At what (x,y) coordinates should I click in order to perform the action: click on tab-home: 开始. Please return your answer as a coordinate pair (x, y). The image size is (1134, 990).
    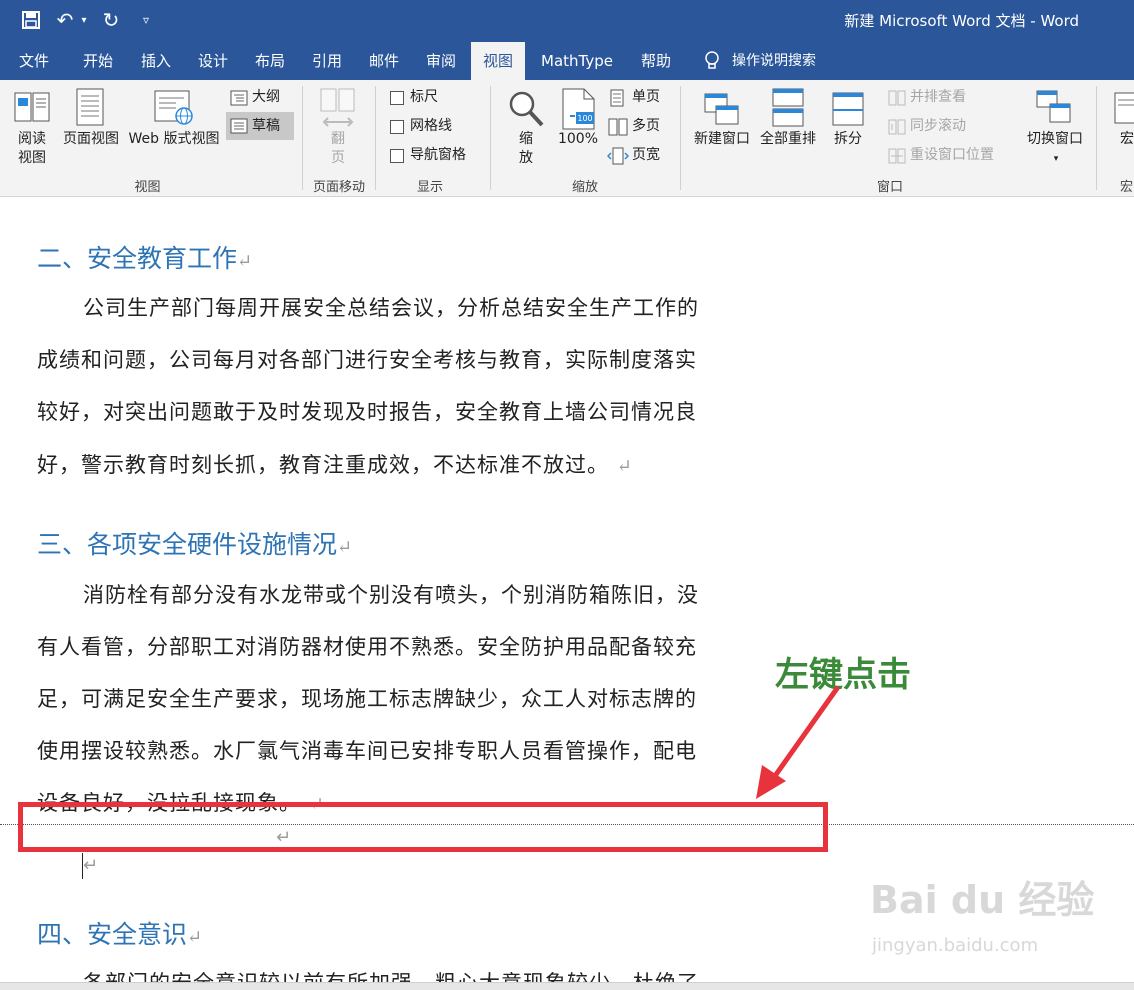
    Looking at the image, I should click on (98, 61).